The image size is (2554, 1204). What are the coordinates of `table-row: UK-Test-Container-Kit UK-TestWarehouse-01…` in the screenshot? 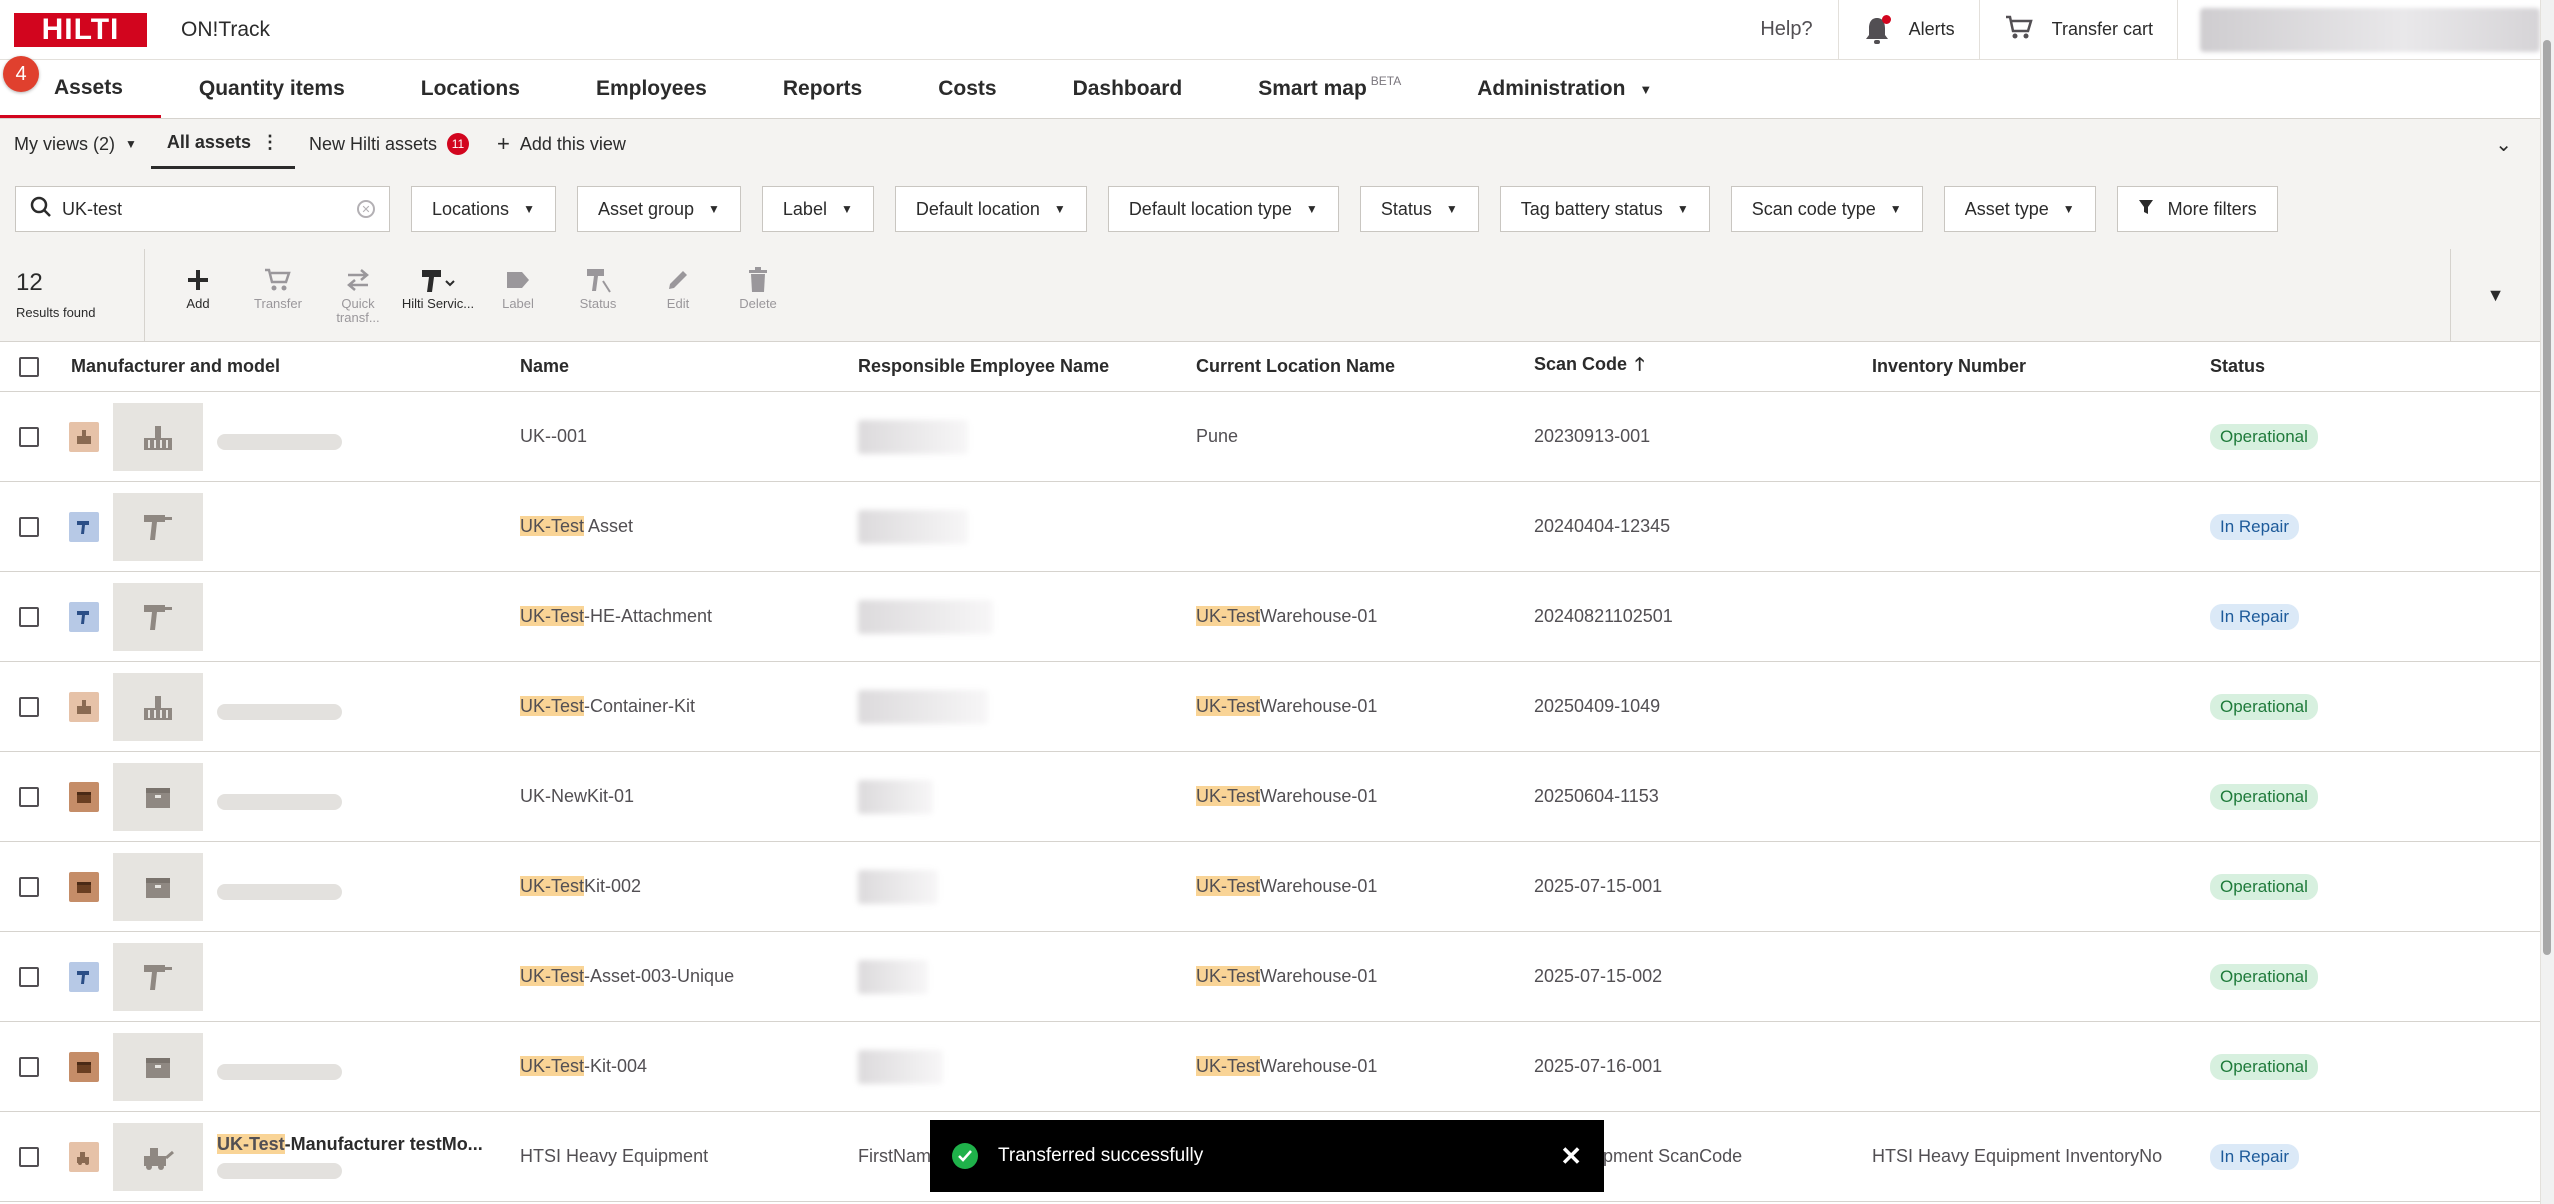 It's located at (1270, 707).